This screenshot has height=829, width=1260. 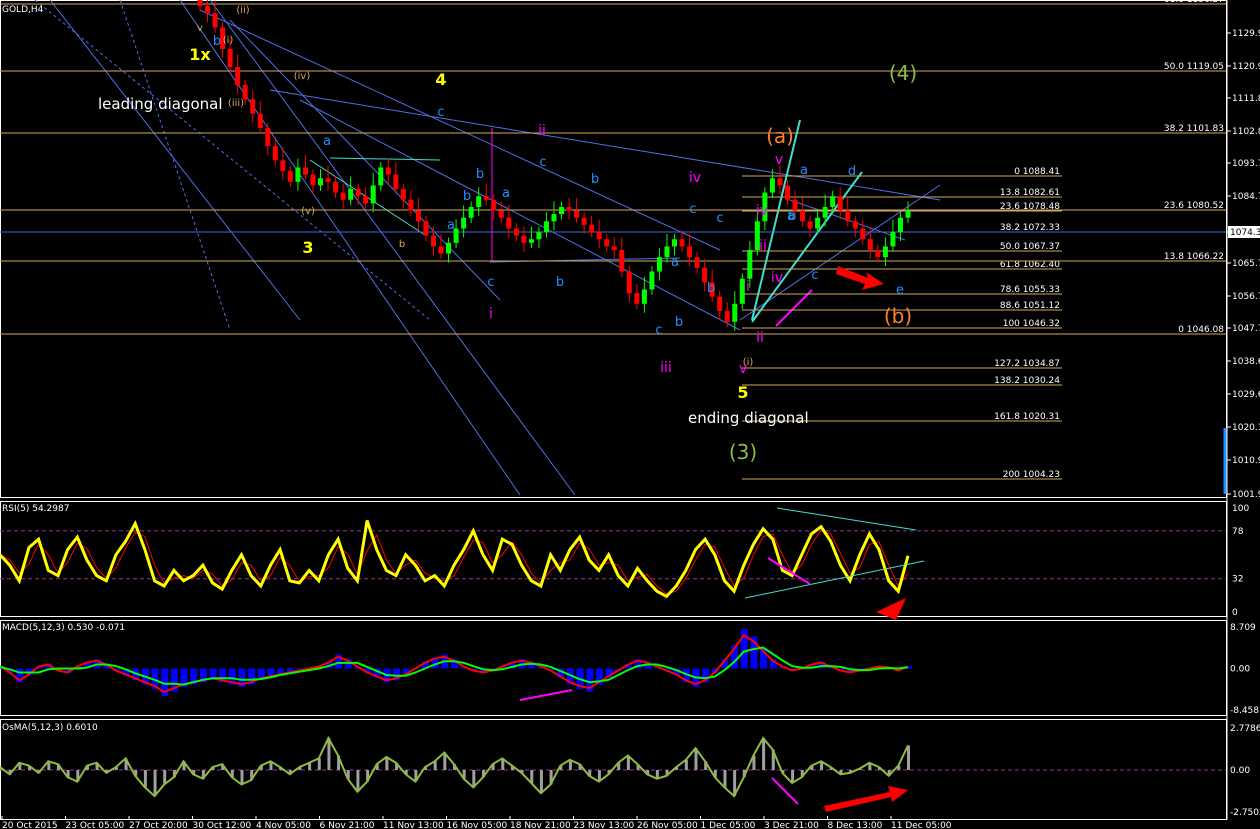 I want to click on price-axis-label: 1129.93, so click(x=1246, y=34).